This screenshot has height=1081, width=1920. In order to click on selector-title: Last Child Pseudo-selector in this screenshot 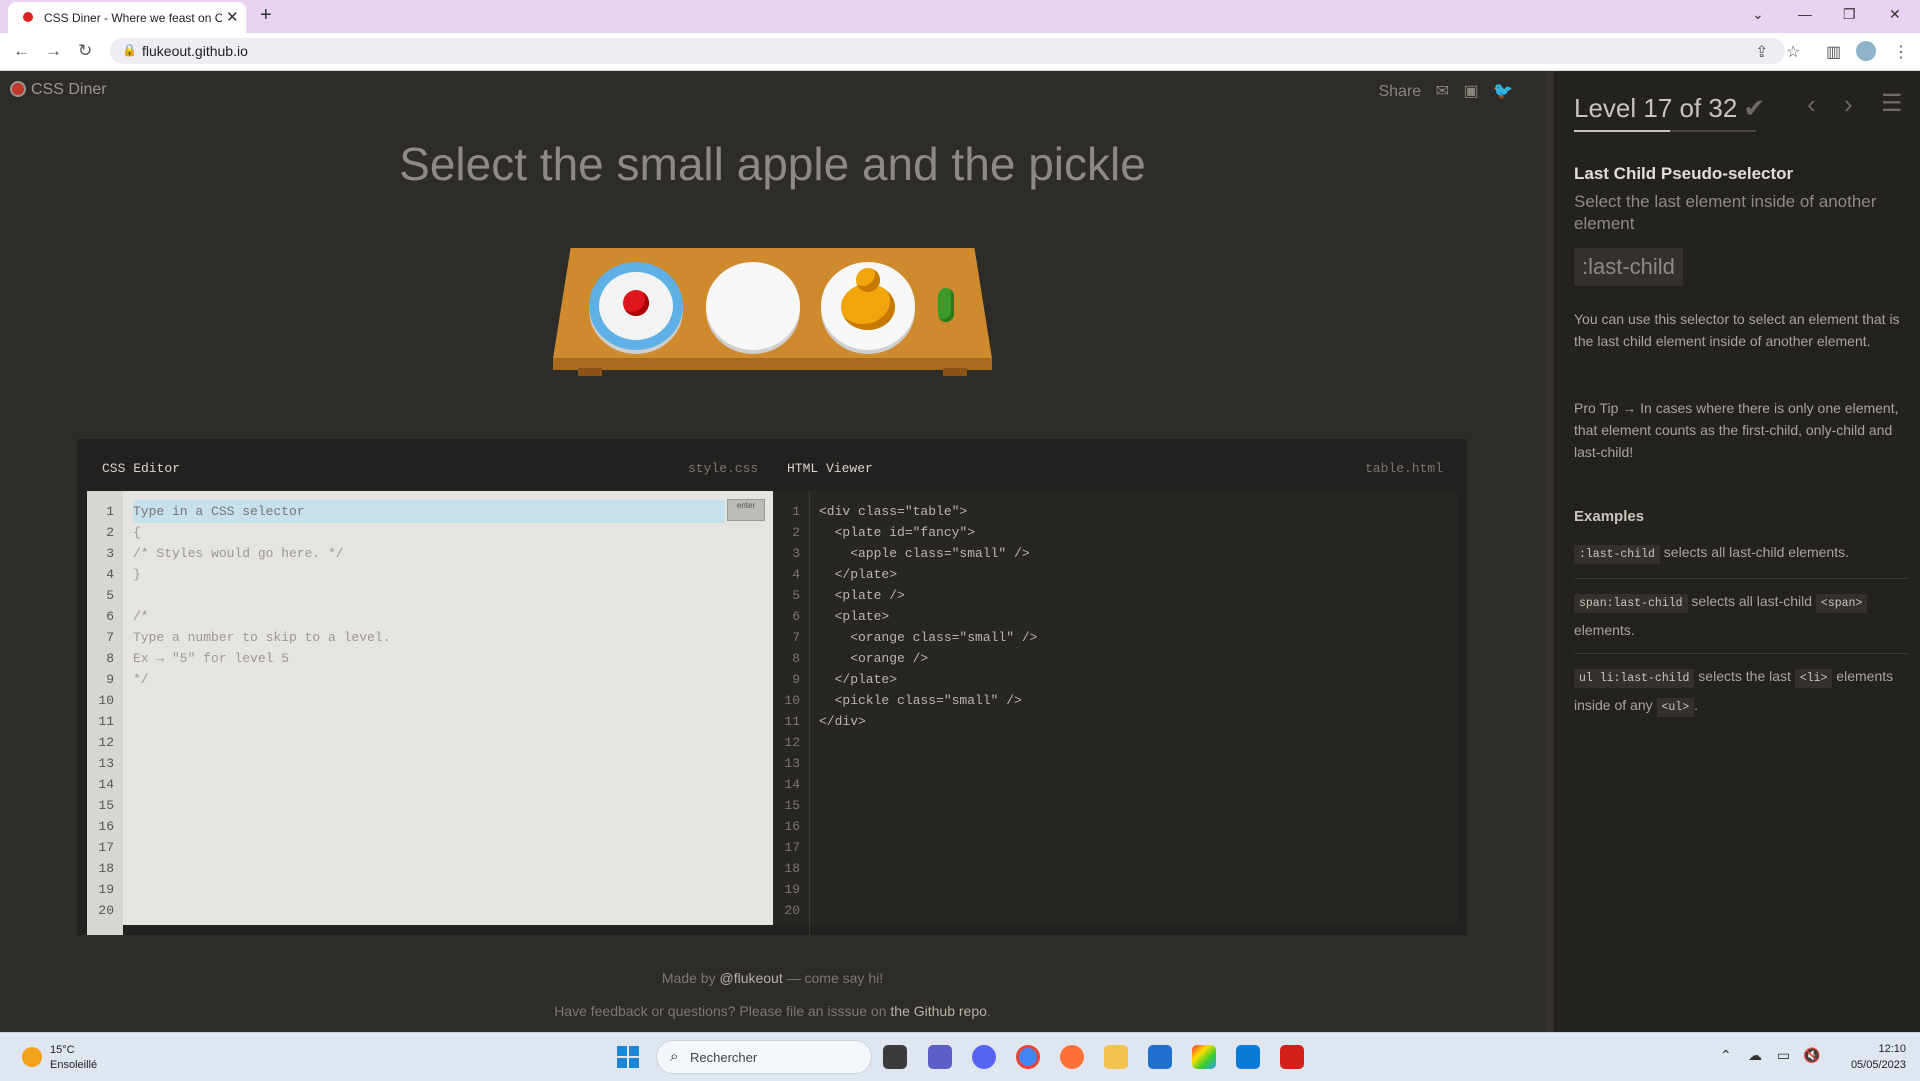, I will do `click(1684, 173)`.